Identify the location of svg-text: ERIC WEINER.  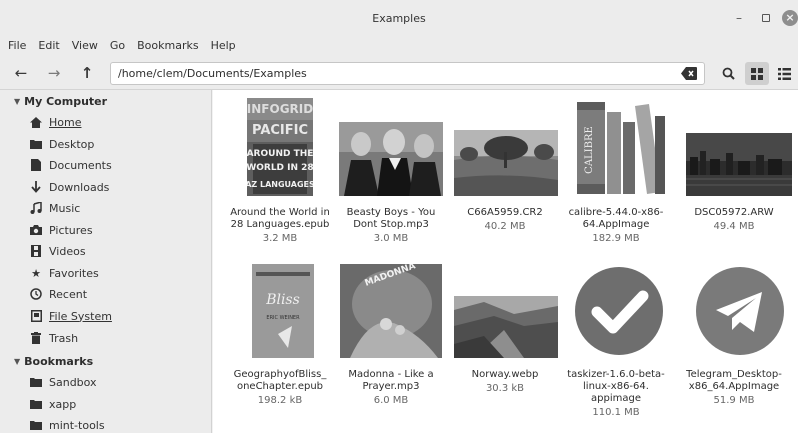
(283, 318).